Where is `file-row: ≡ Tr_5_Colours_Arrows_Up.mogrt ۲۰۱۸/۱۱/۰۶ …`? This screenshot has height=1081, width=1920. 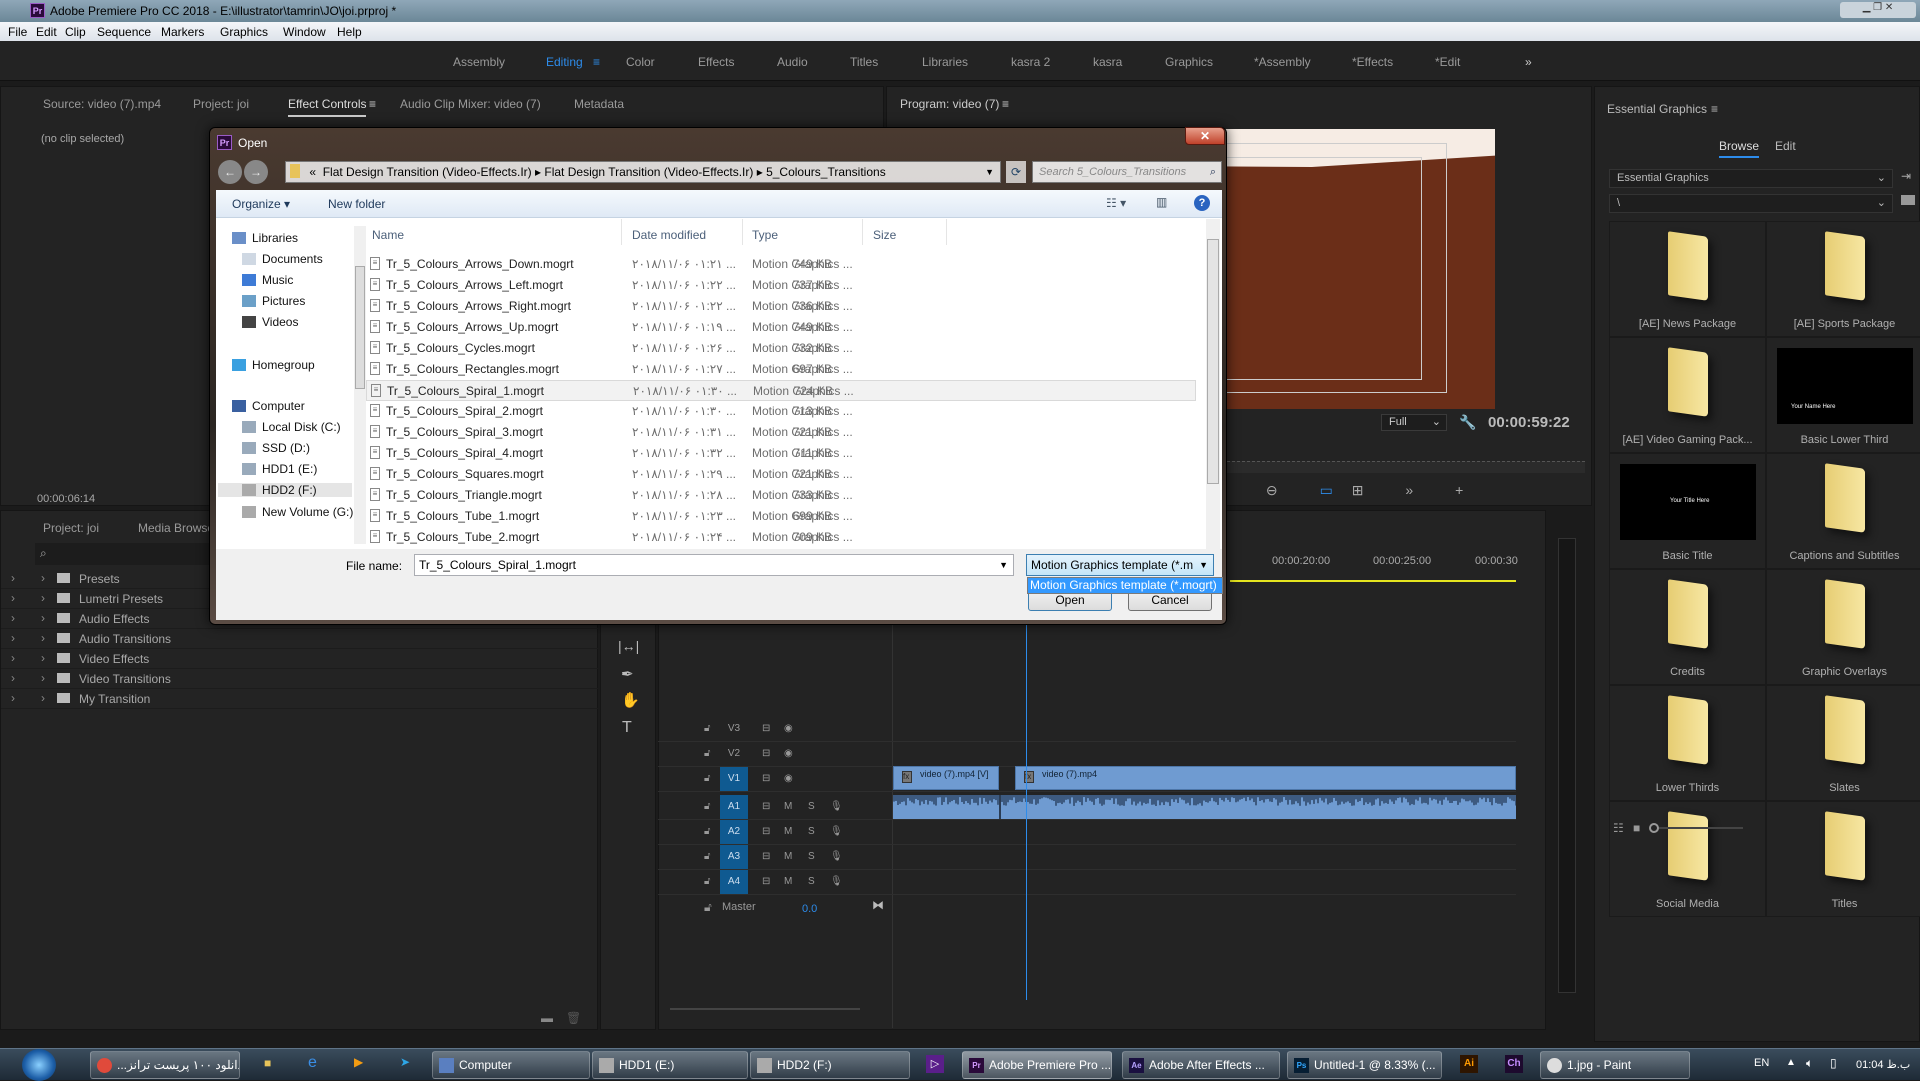 file-row: ≡ Tr_5_Colours_Arrows_Up.mogrt ۲۰۱۸/۱۱/۰۶ … is located at coordinates (781, 327).